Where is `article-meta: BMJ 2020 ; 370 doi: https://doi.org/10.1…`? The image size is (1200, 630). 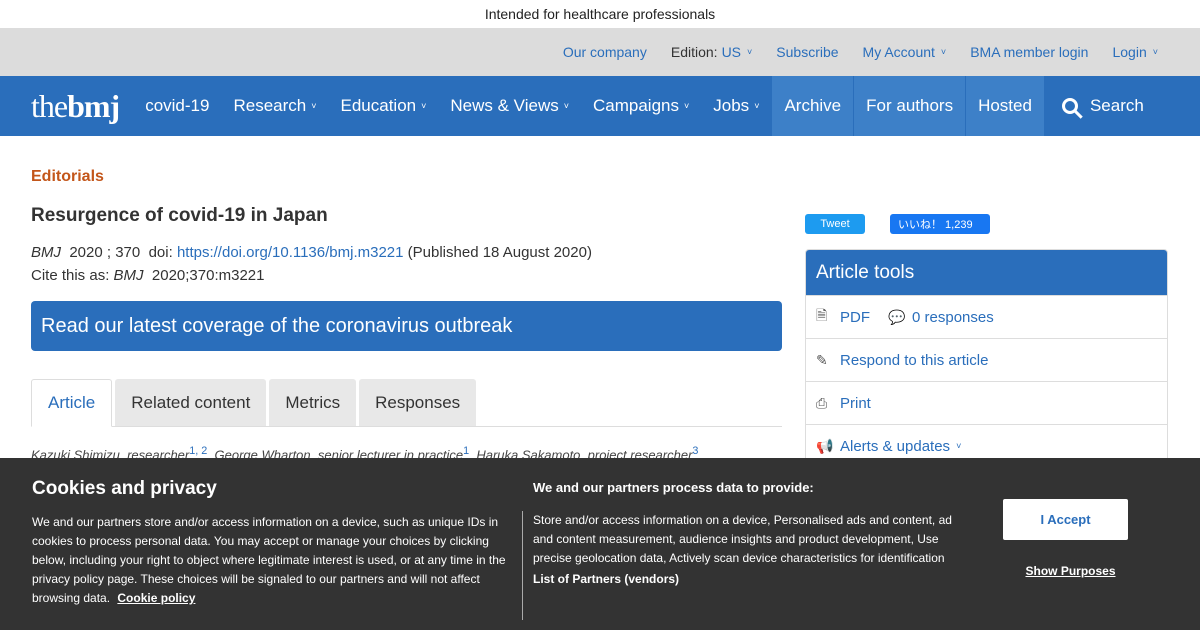 article-meta: BMJ 2020 ; 370 doi: https://doi.org/10.1… is located at coordinates (406, 264).